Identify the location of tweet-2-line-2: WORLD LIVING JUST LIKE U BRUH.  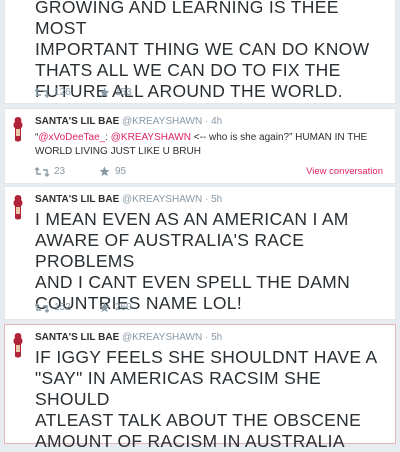
(118, 151).